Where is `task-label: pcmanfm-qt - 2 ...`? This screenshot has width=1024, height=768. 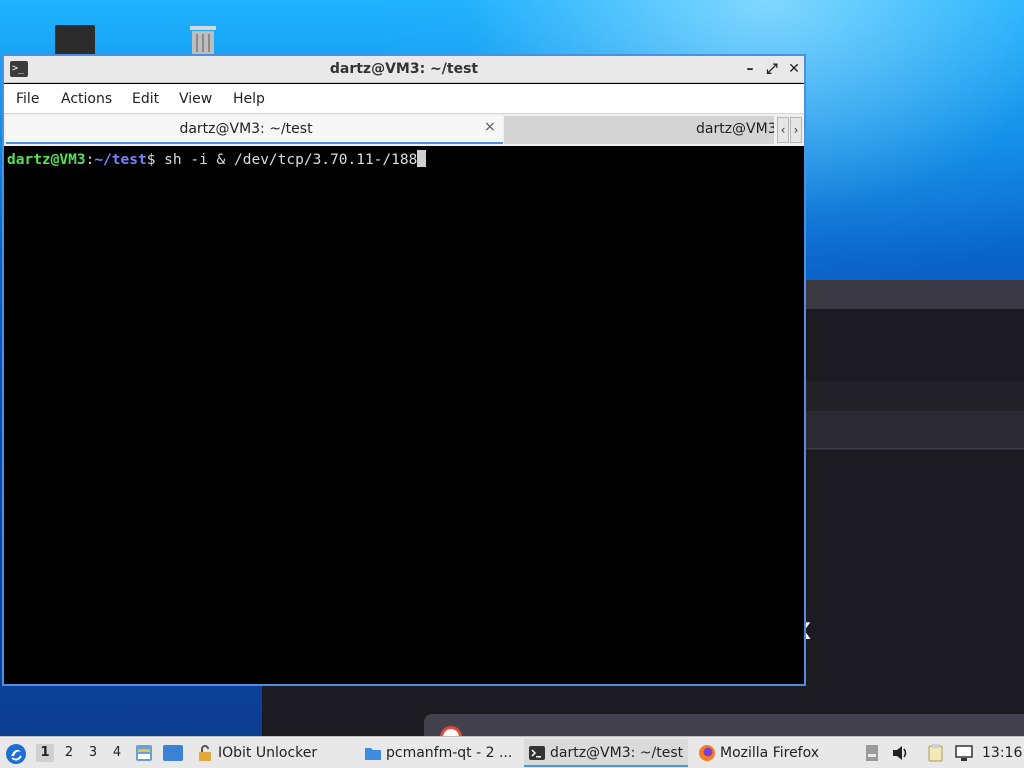 task-label: pcmanfm-qt - 2 ... is located at coordinates (449, 753).